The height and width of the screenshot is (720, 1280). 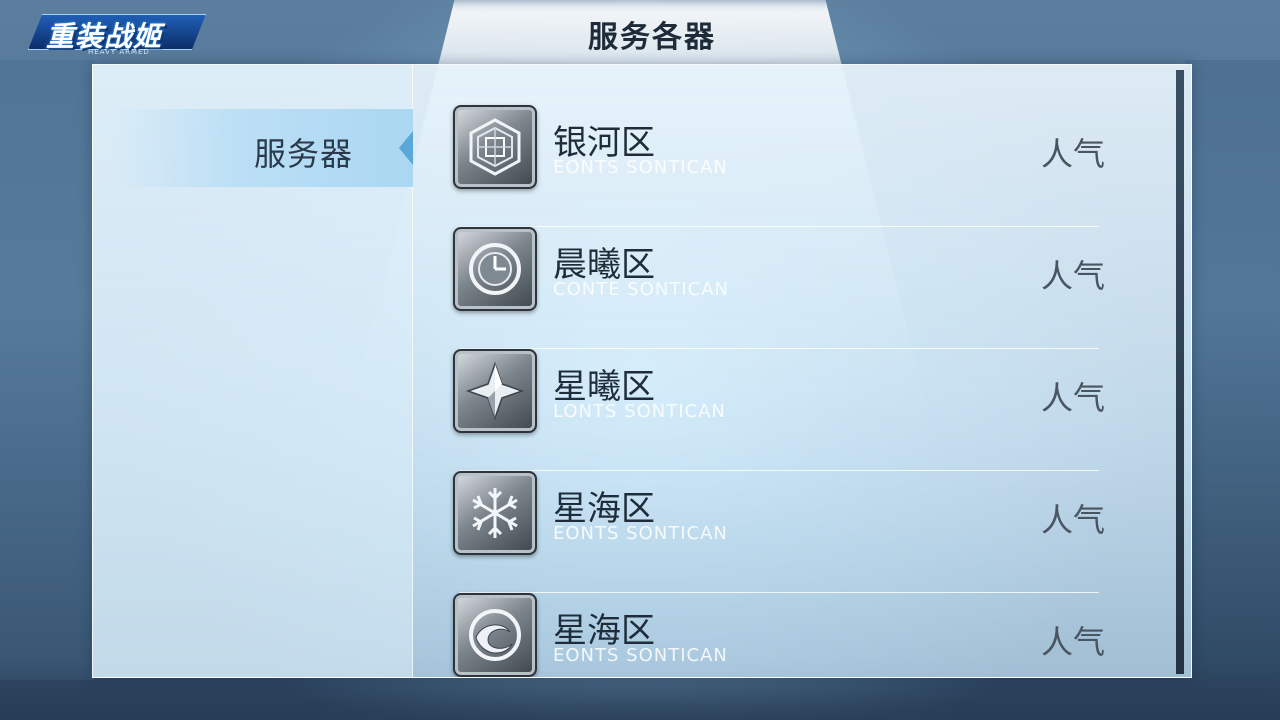 What do you see at coordinates (495, 513) in the screenshot?
I see `snowflake-icon` at bounding box center [495, 513].